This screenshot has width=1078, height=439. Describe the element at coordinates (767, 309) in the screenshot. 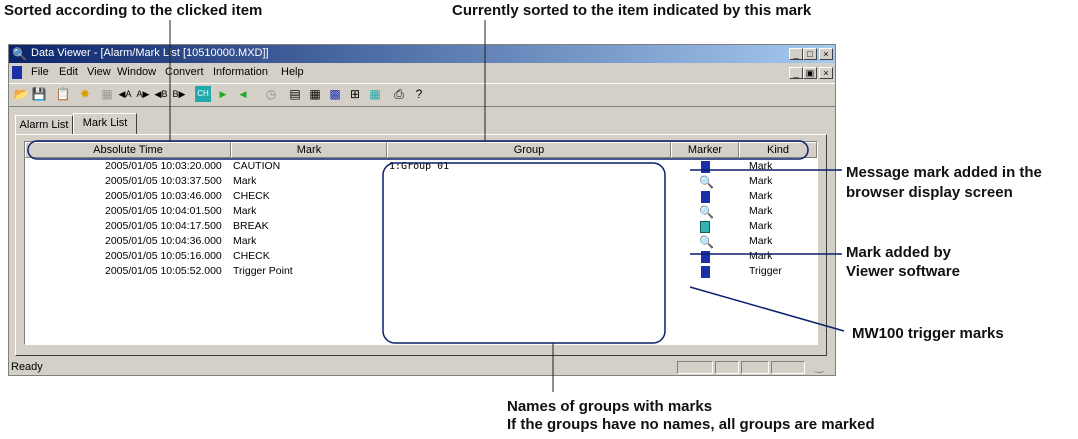

I see `leader-line-trigger` at that location.